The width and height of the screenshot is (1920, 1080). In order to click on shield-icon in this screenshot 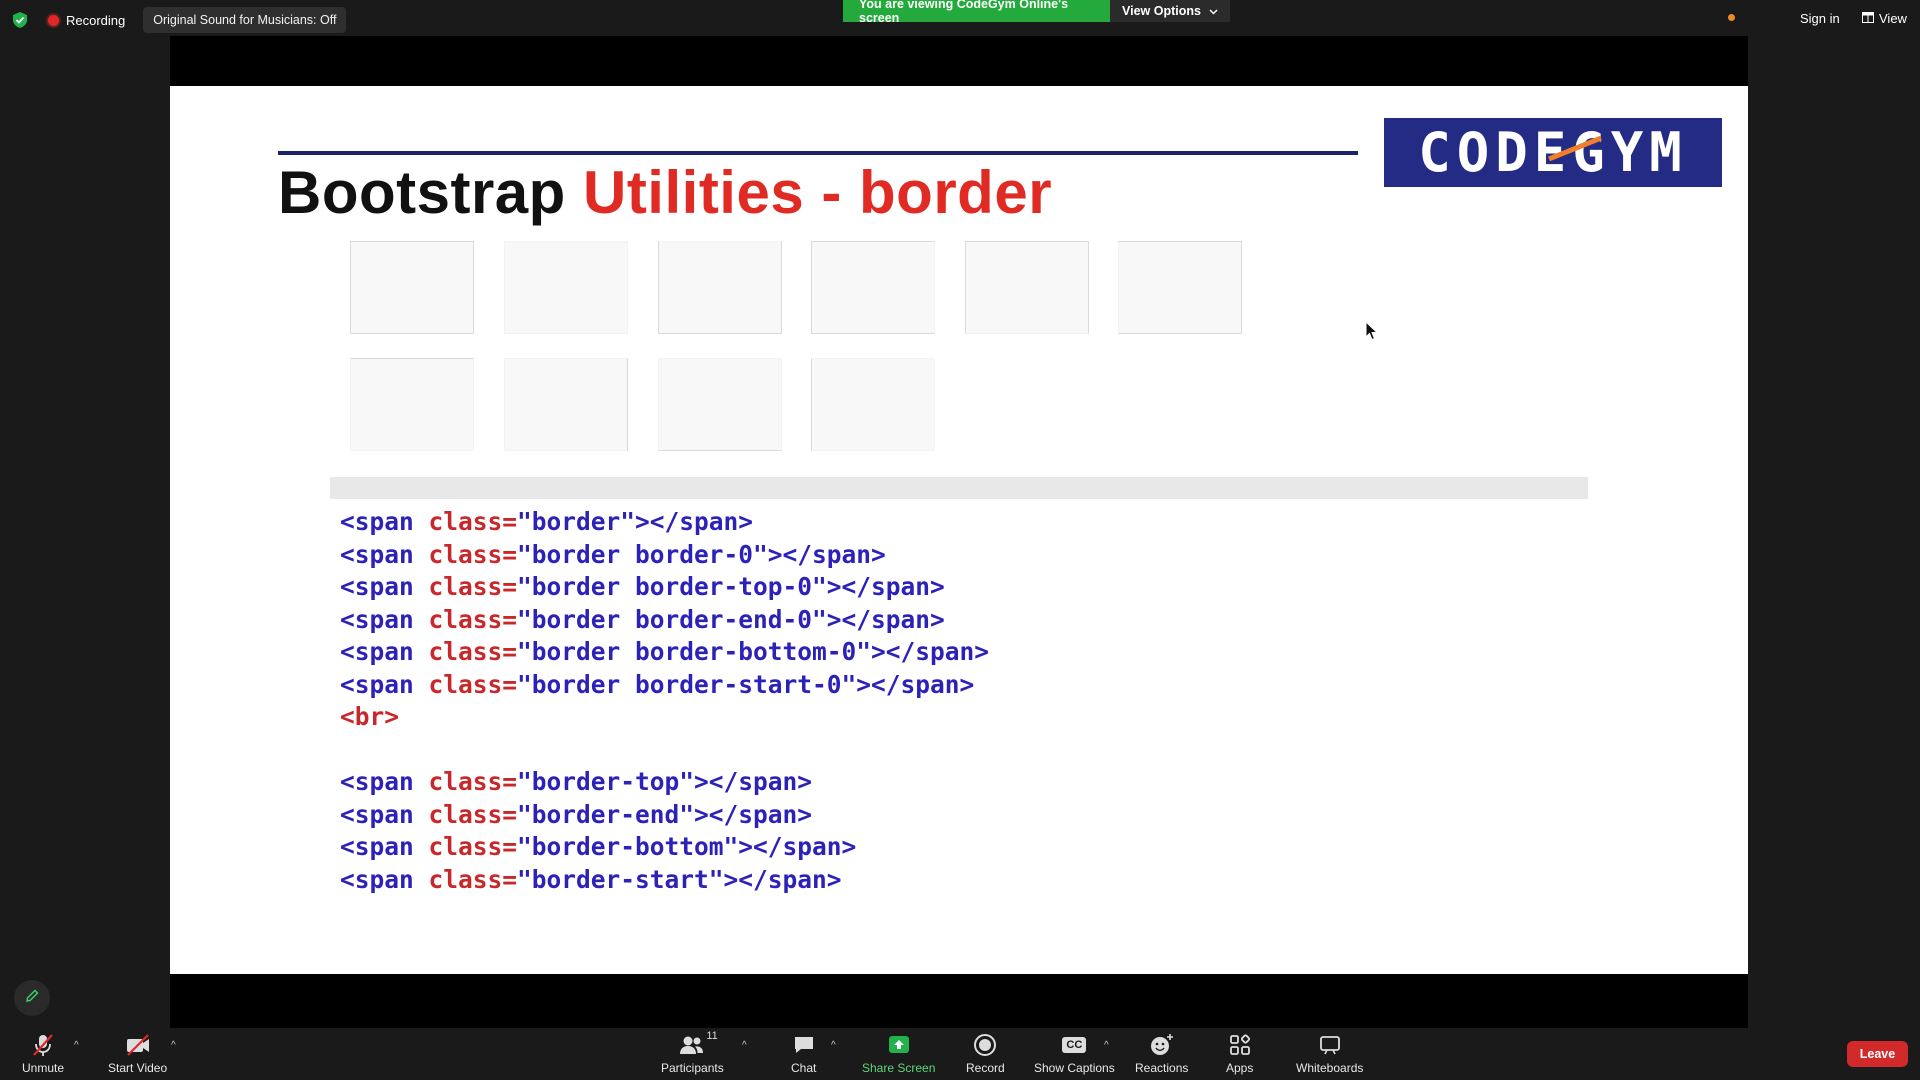, I will do `click(20, 20)`.